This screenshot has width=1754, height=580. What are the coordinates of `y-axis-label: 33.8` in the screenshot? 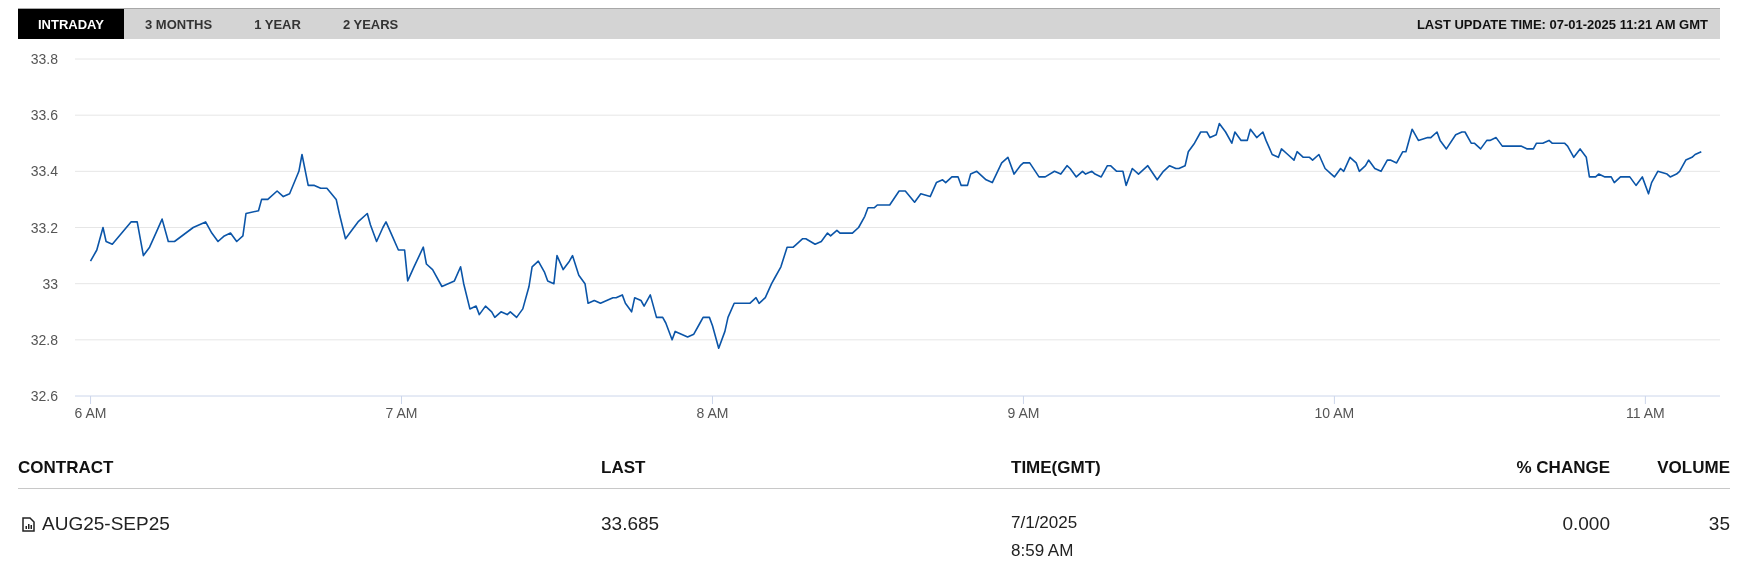 It's located at (44, 59).